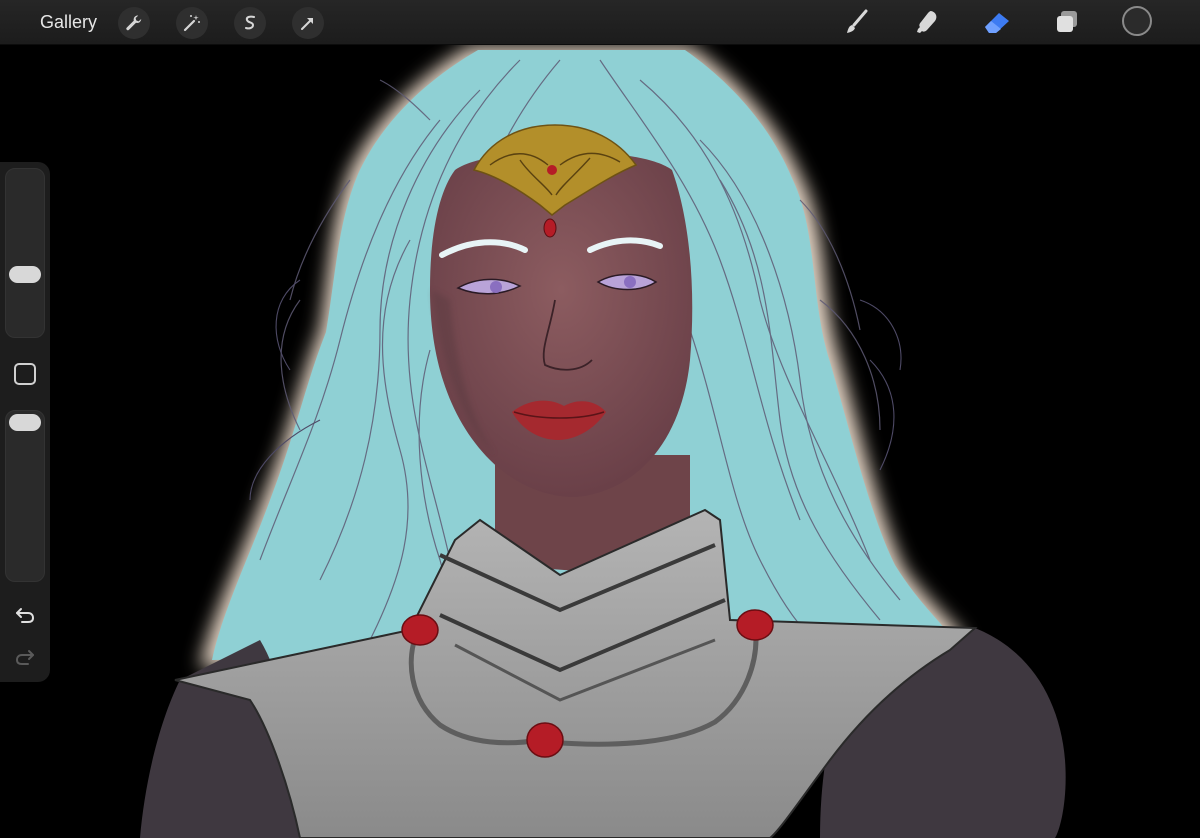  I want to click on layers-icon, so click(1067, 21).